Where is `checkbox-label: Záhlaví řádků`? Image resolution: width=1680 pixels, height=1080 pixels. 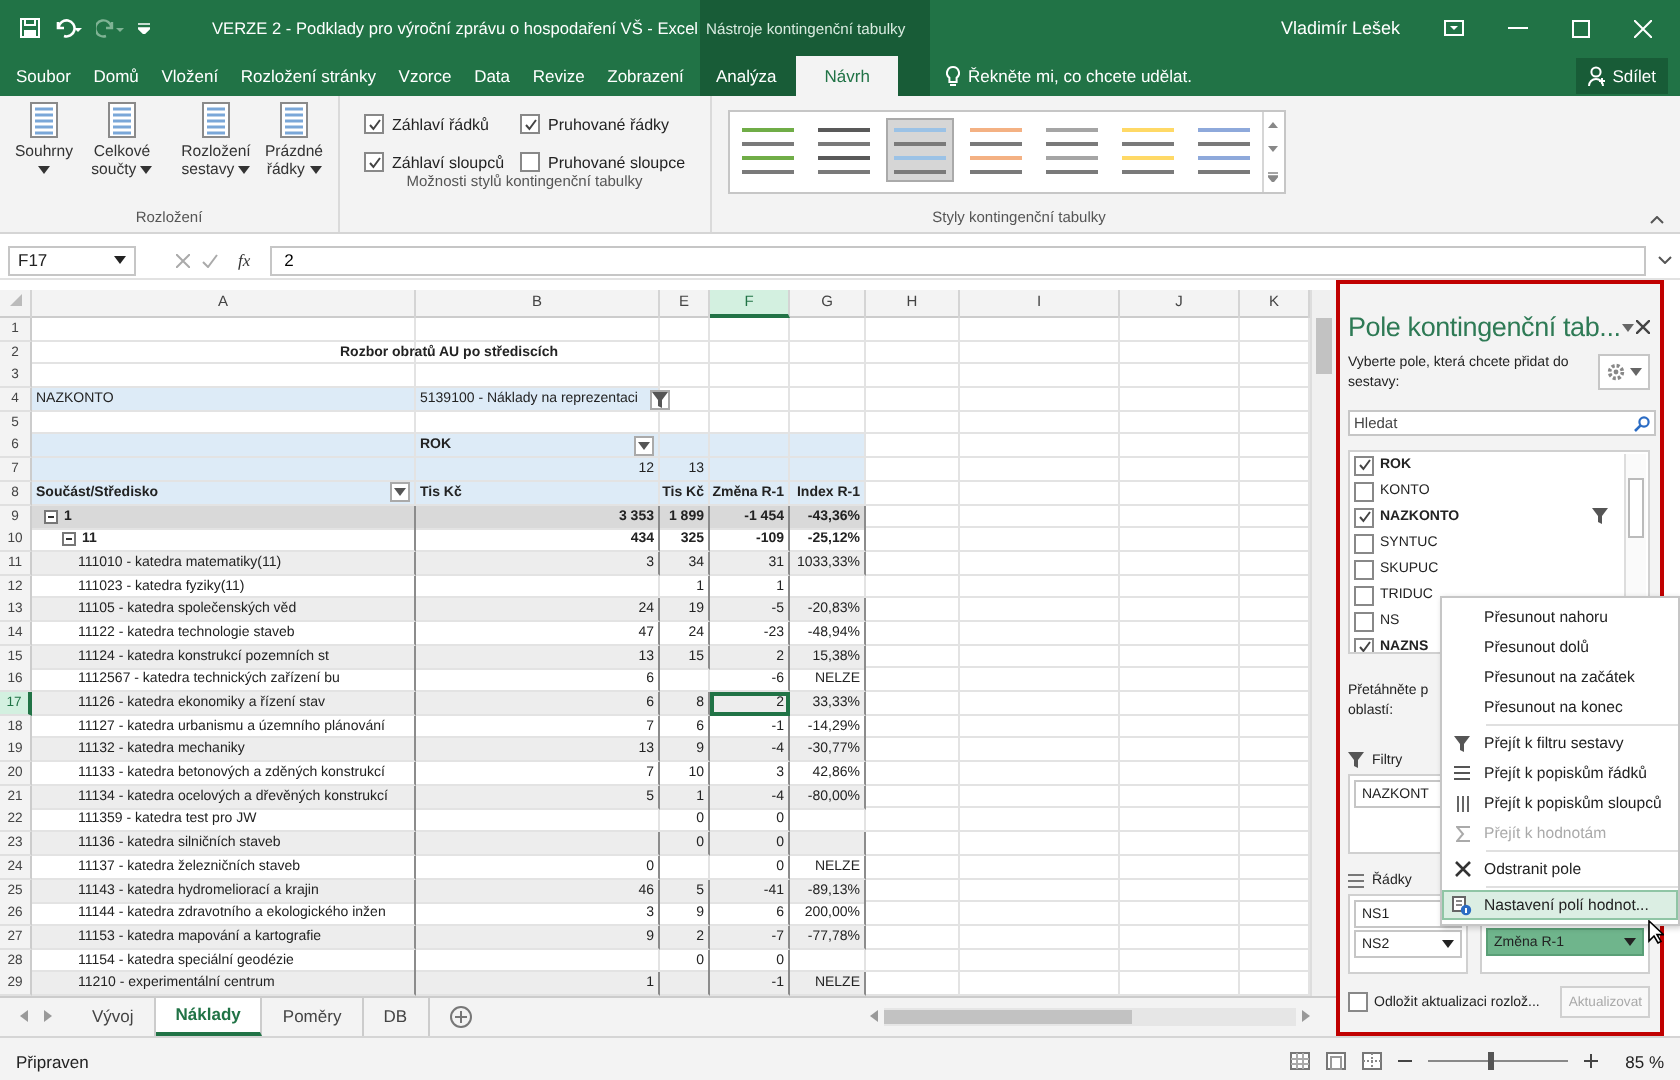 checkbox-label: Záhlaví řádků is located at coordinates (440, 124).